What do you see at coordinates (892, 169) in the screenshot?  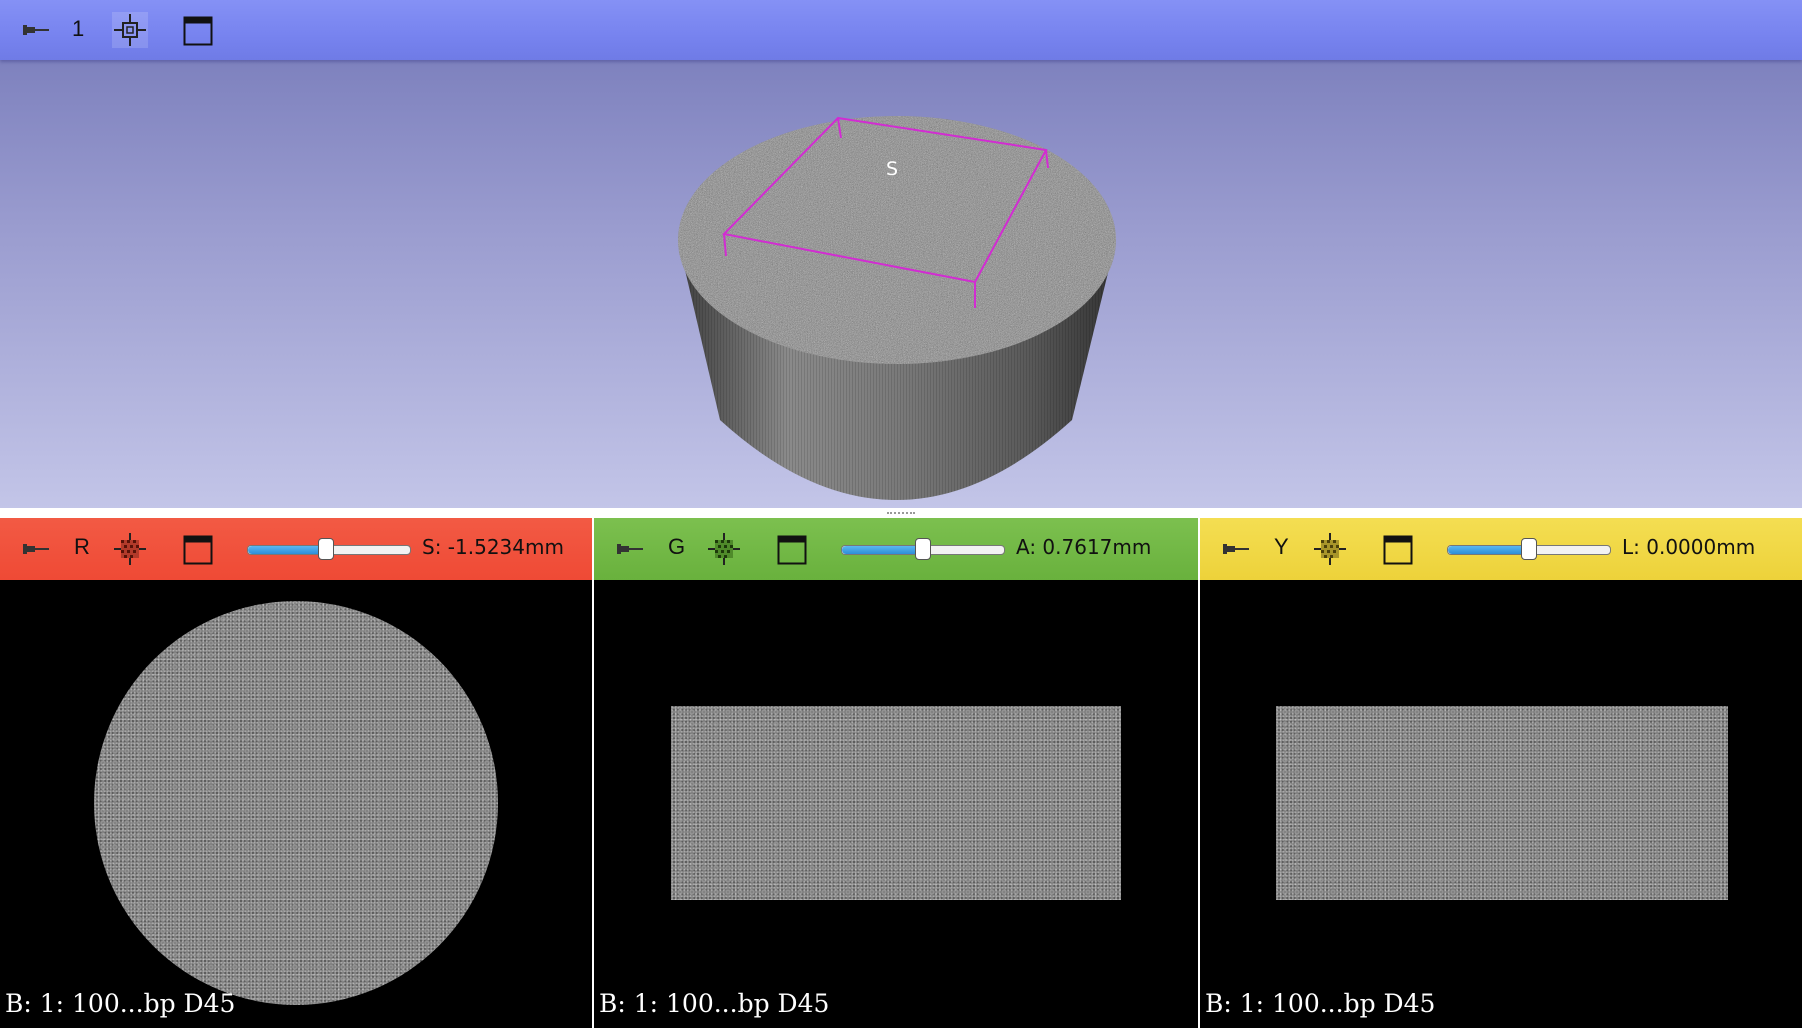 I see `orientation-label: S` at bounding box center [892, 169].